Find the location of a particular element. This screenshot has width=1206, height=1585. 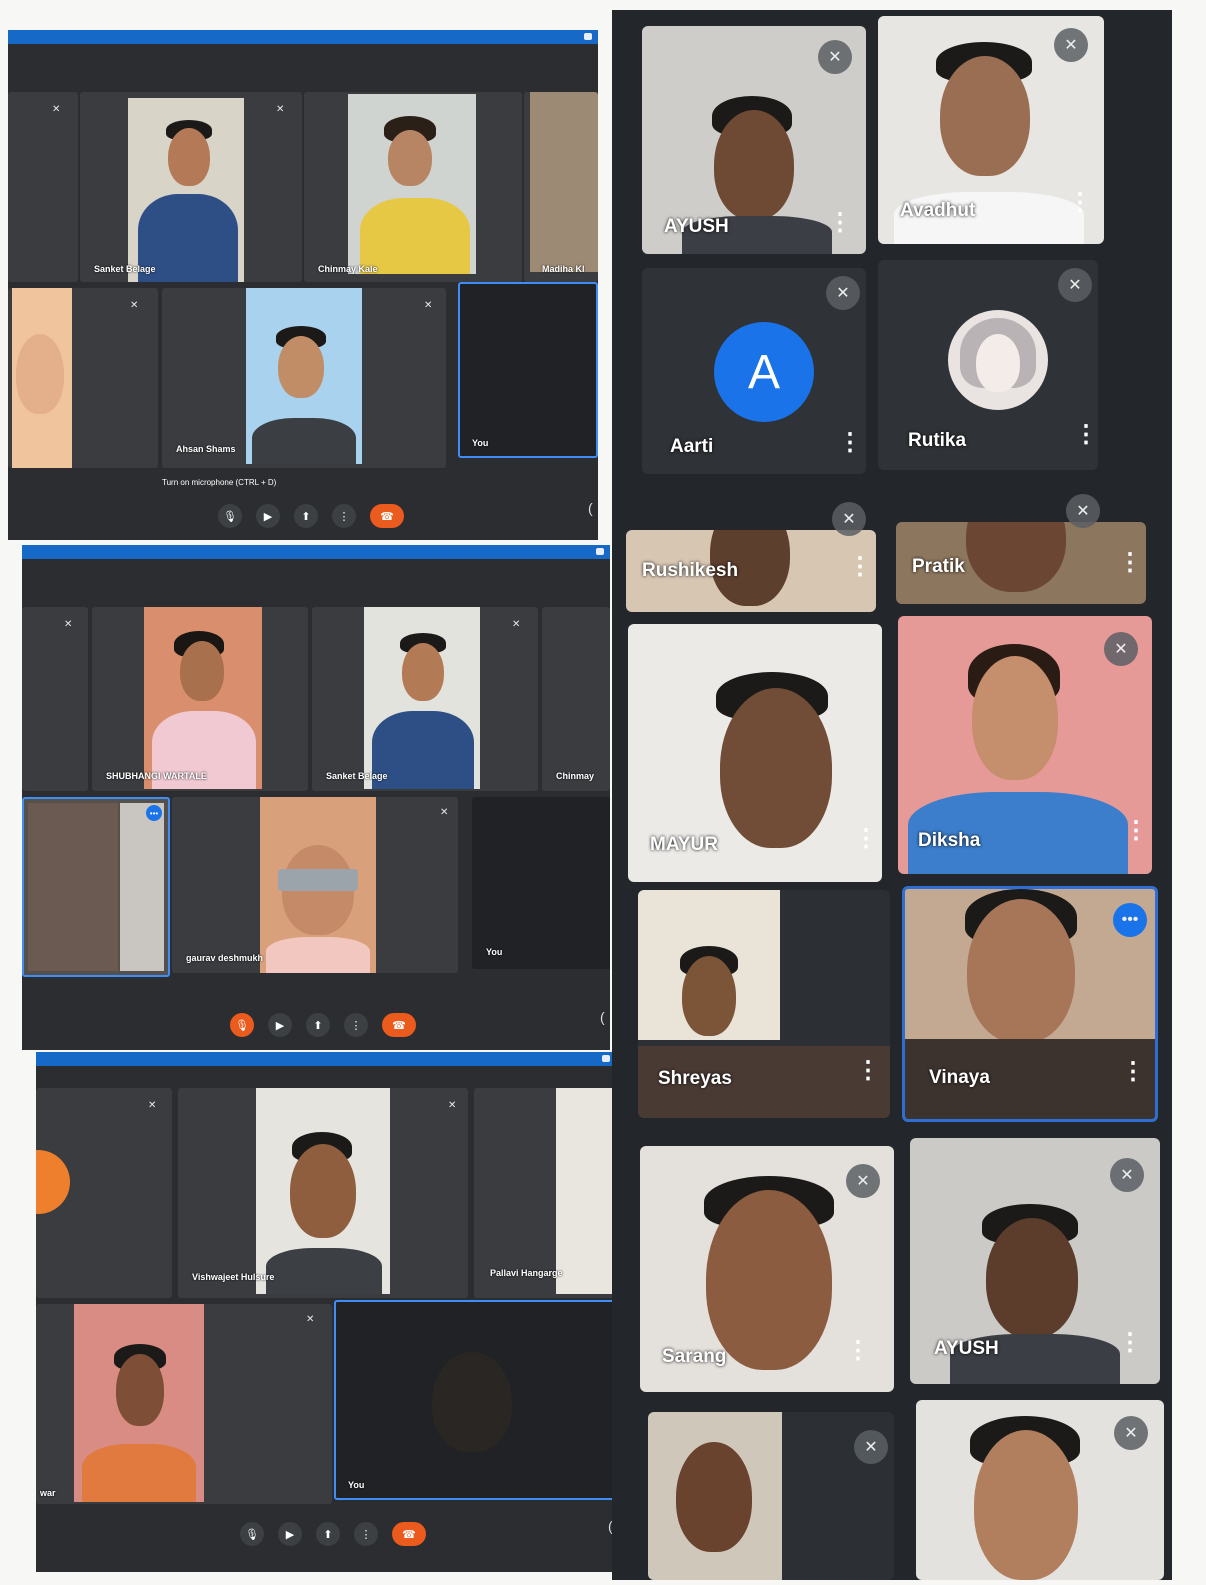

participant-name: gaurav deshmukh is located at coordinates (225, 958).